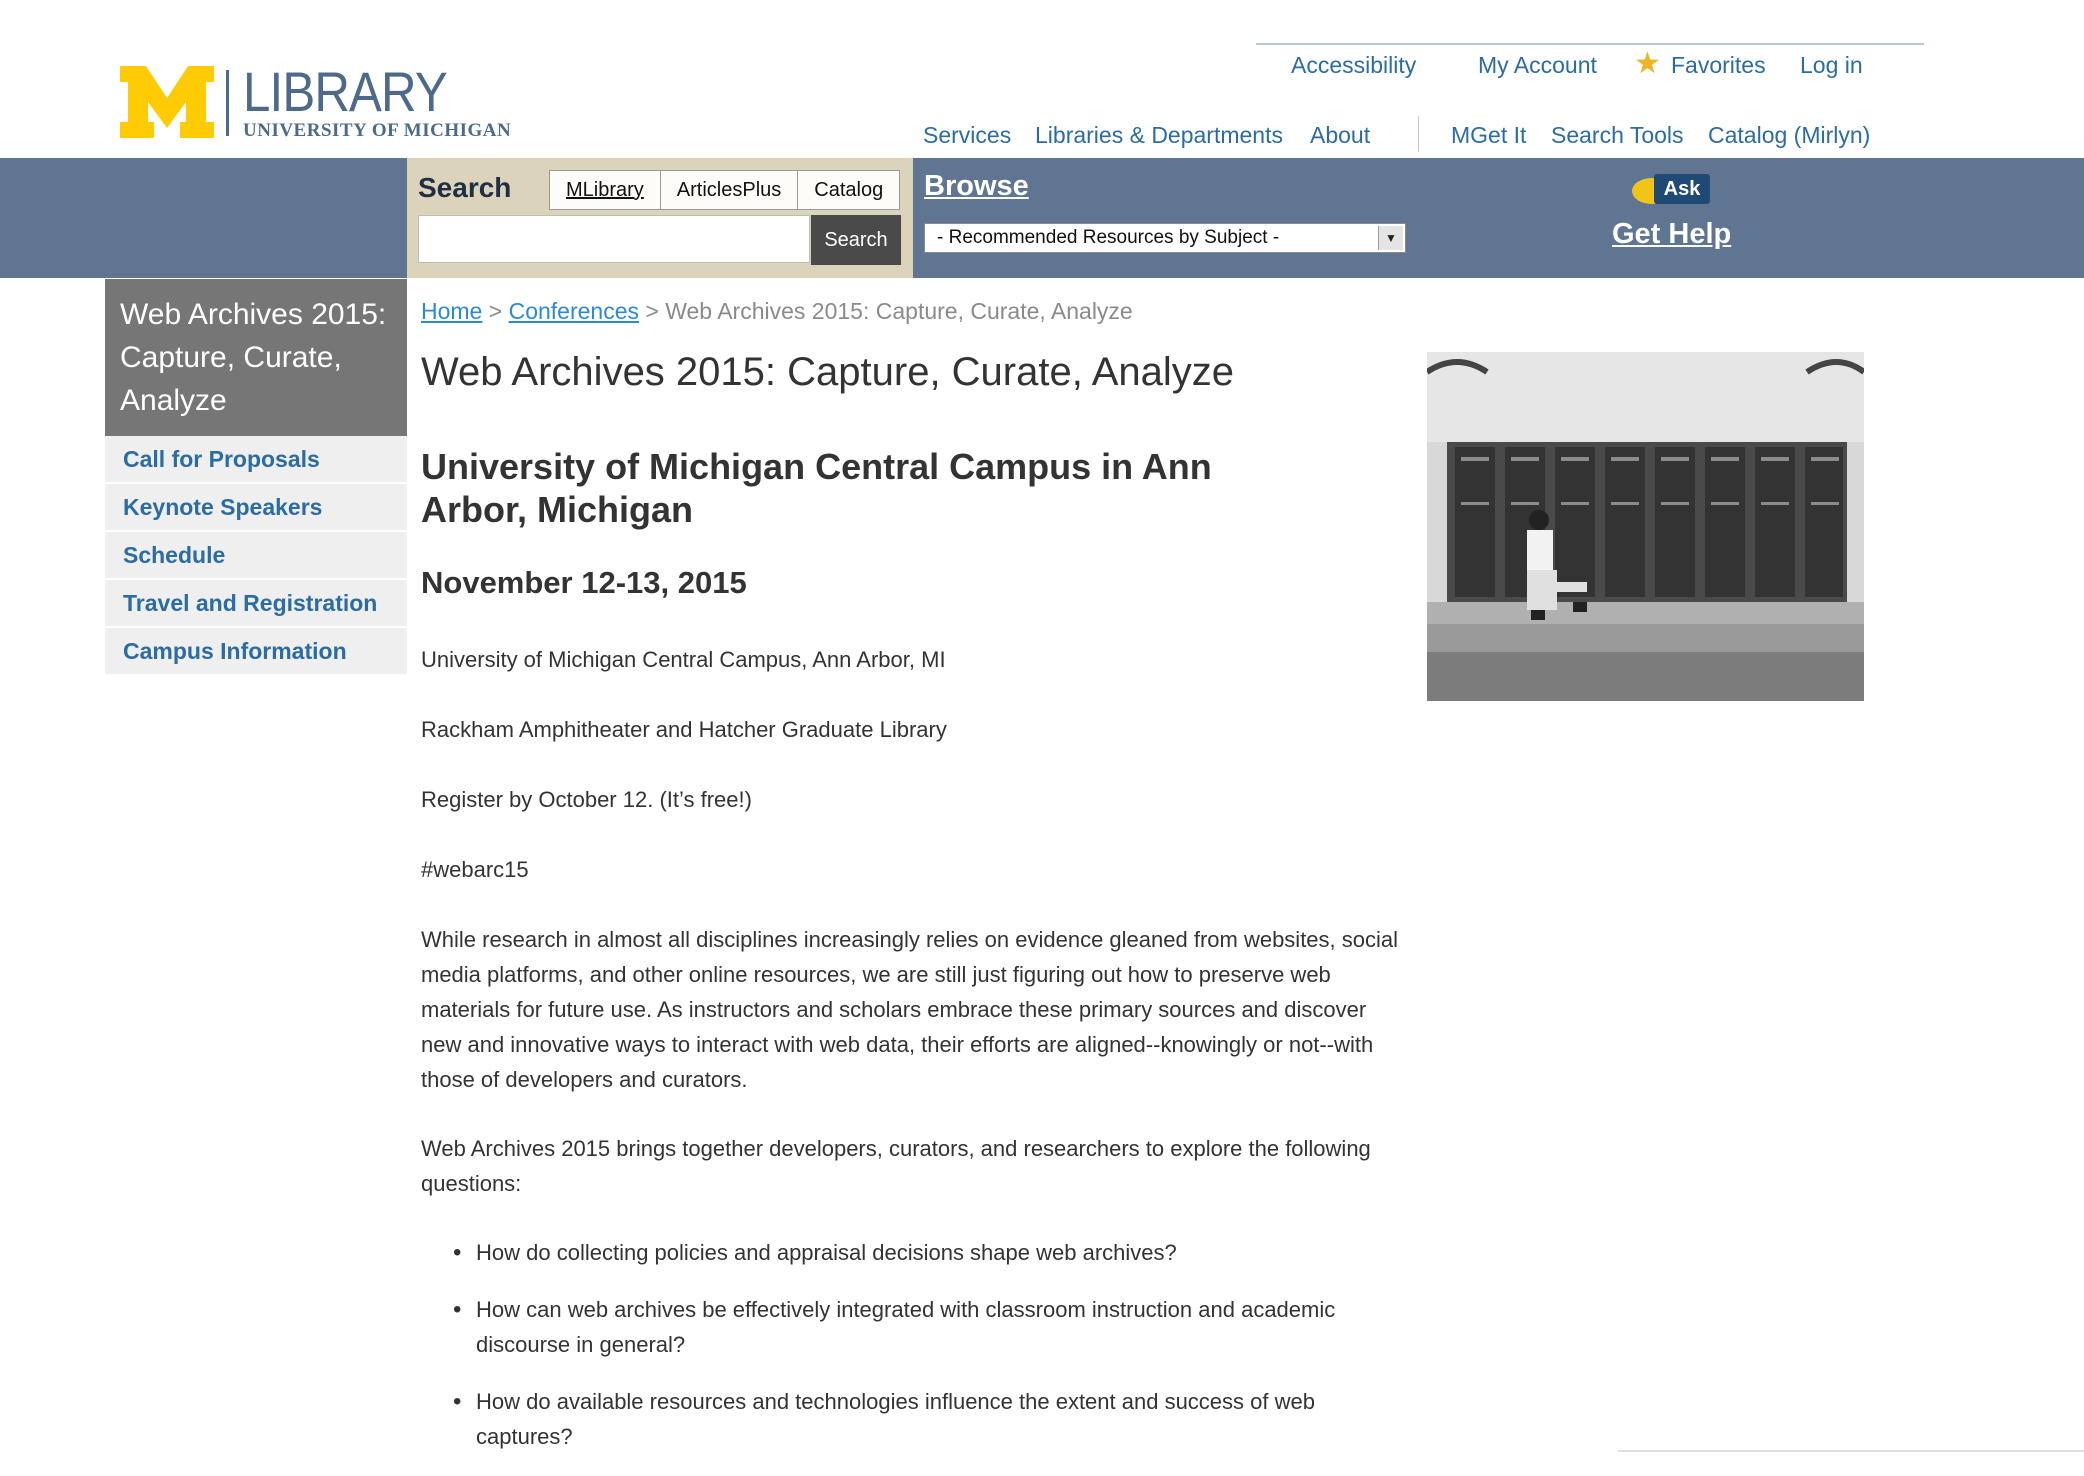  Describe the element at coordinates (856, 240) in the screenshot. I see `search-button: Search` at that location.